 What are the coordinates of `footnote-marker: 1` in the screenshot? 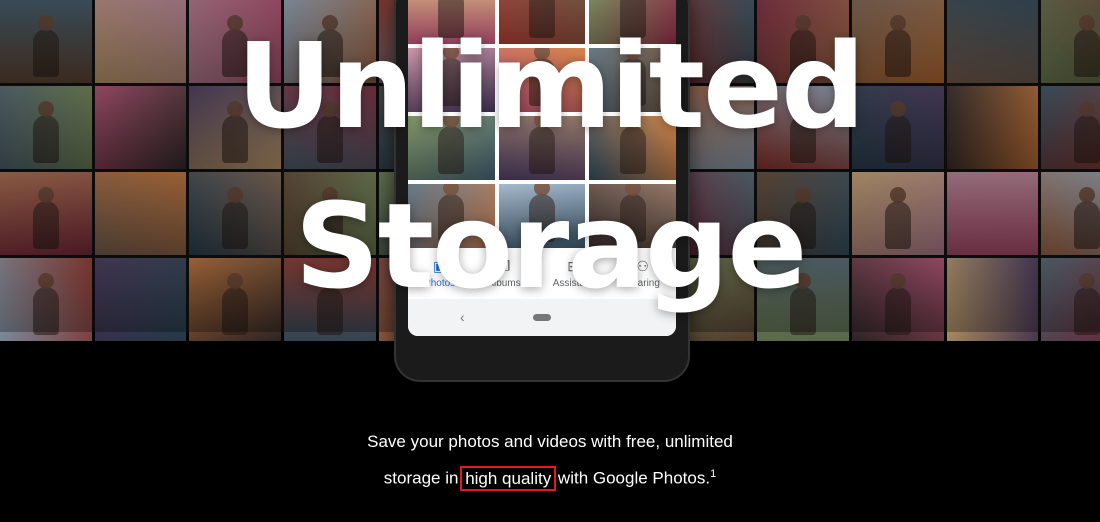 It's located at (713, 474).